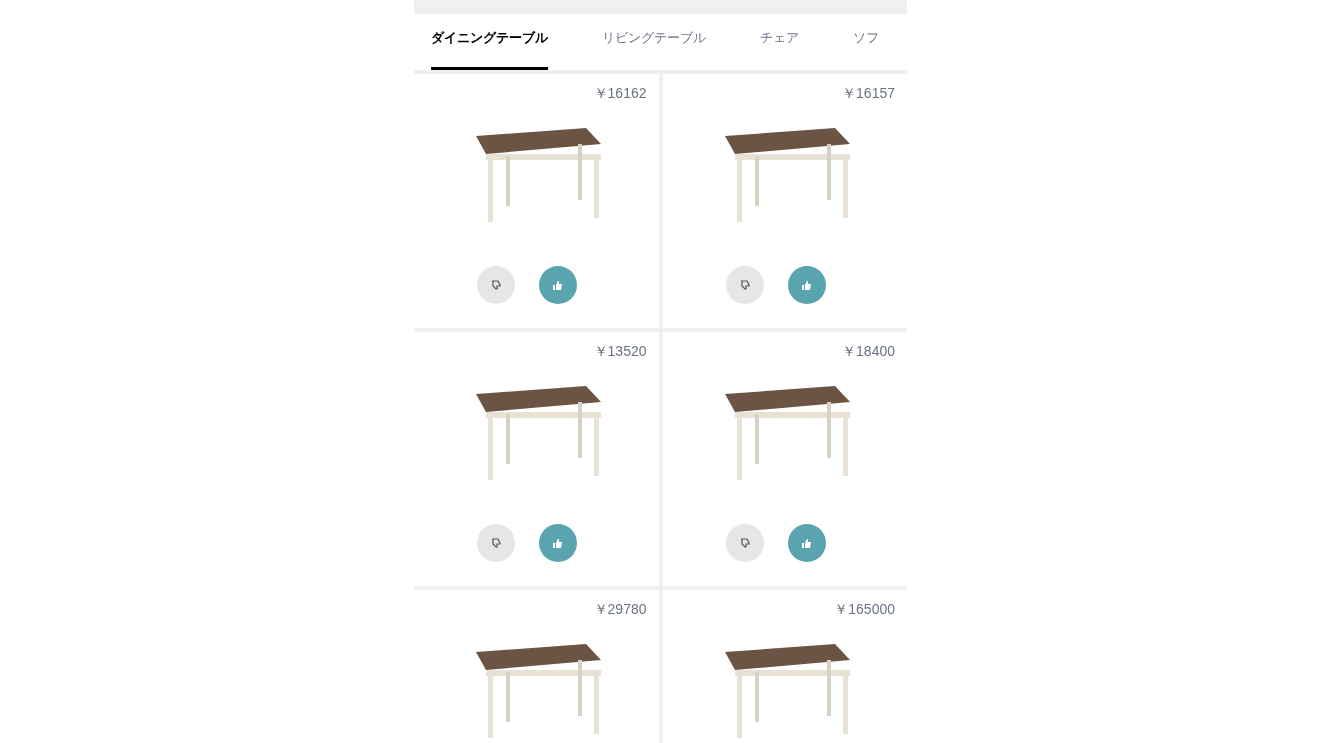 The image size is (1320, 743). Describe the element at coordinates (620, 351) in the screenshot. I see `price: ￥13520` at that location.